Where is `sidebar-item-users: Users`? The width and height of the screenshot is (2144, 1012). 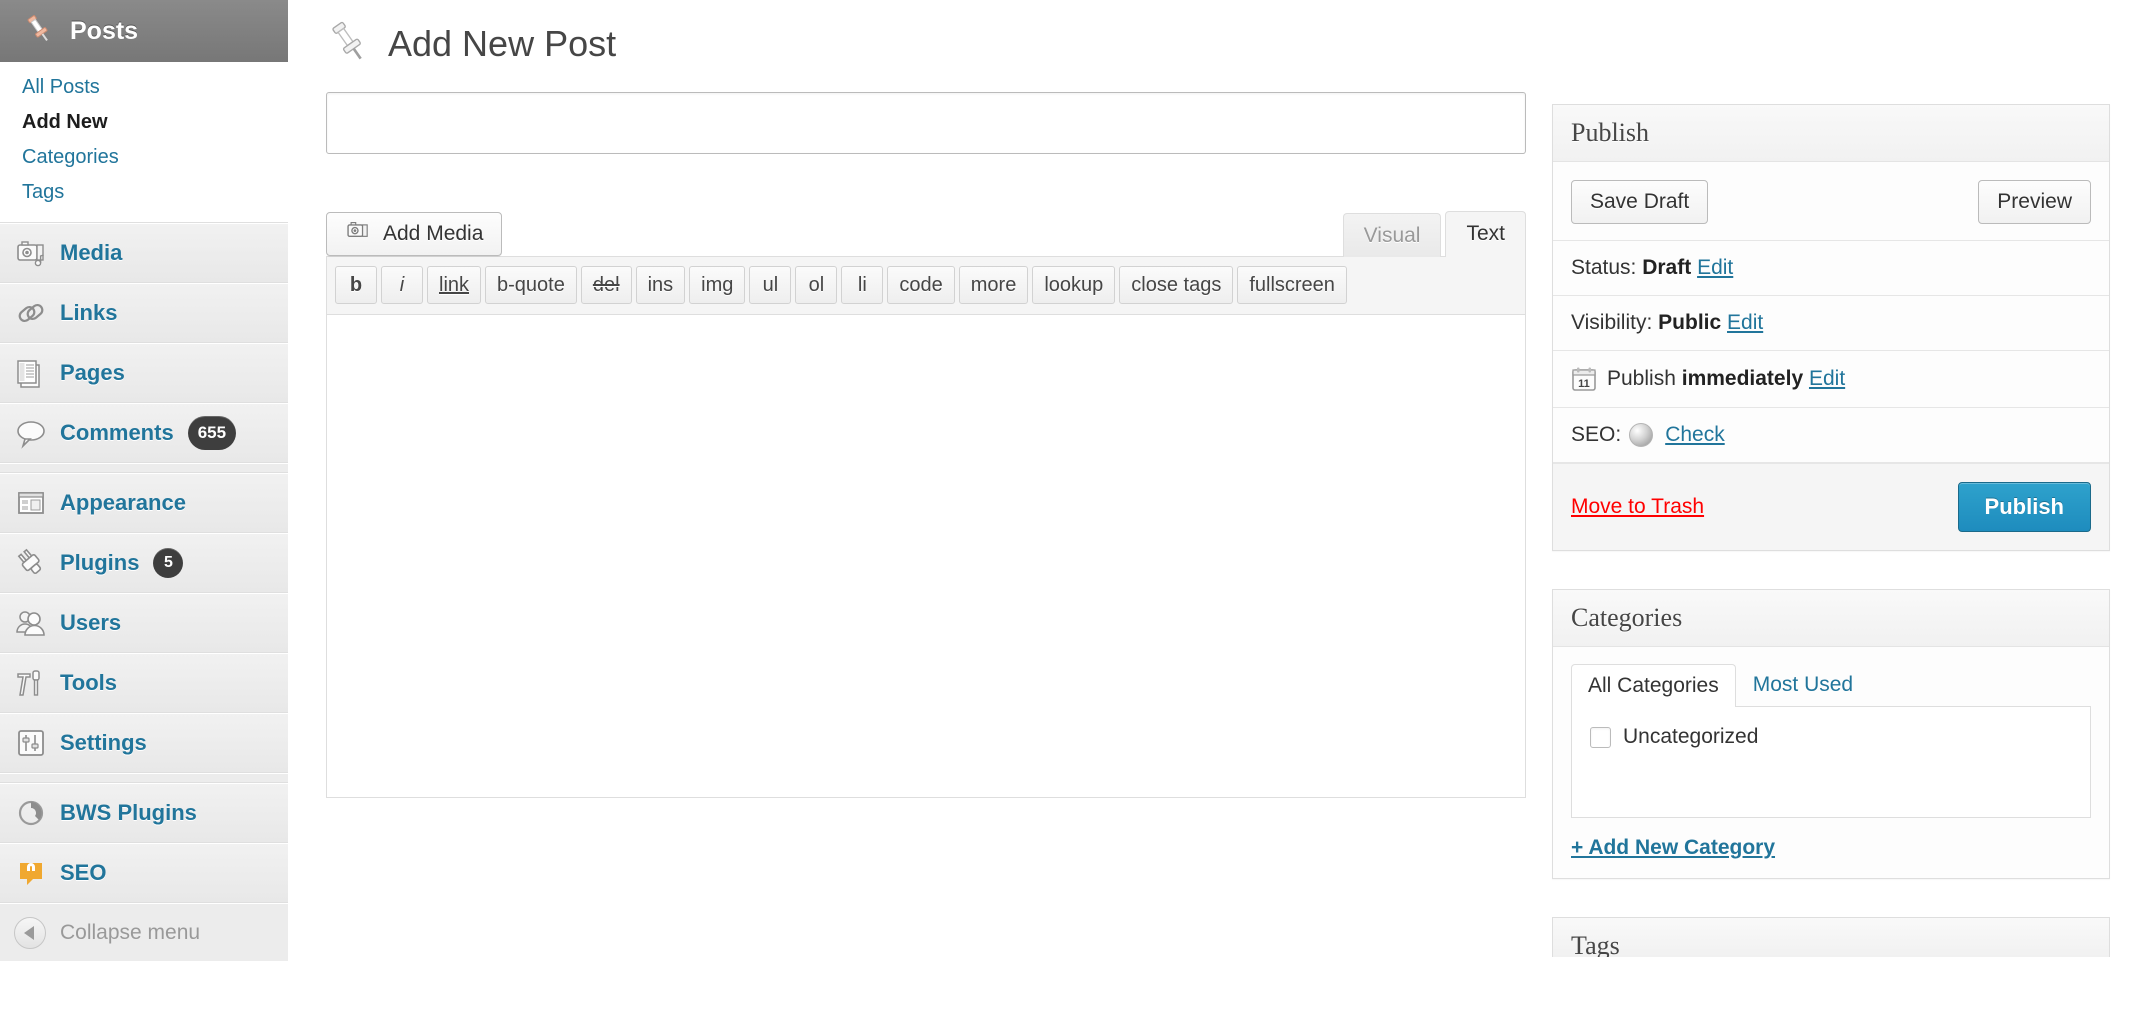 sidebar-item-users: Users is located at coordinates (144, 623).